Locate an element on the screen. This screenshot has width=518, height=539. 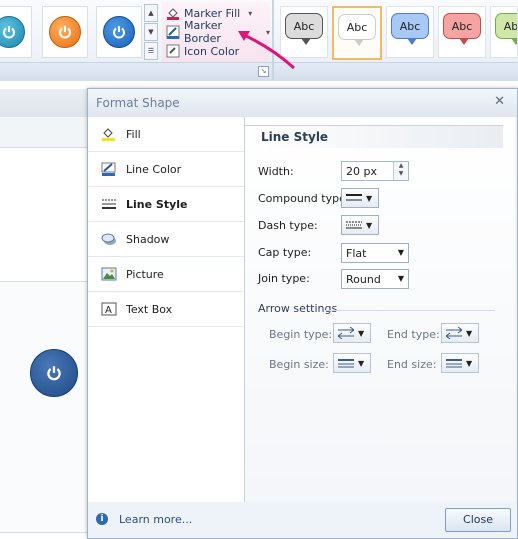
power-style-tile-teal is located at coordinates (16, 32).